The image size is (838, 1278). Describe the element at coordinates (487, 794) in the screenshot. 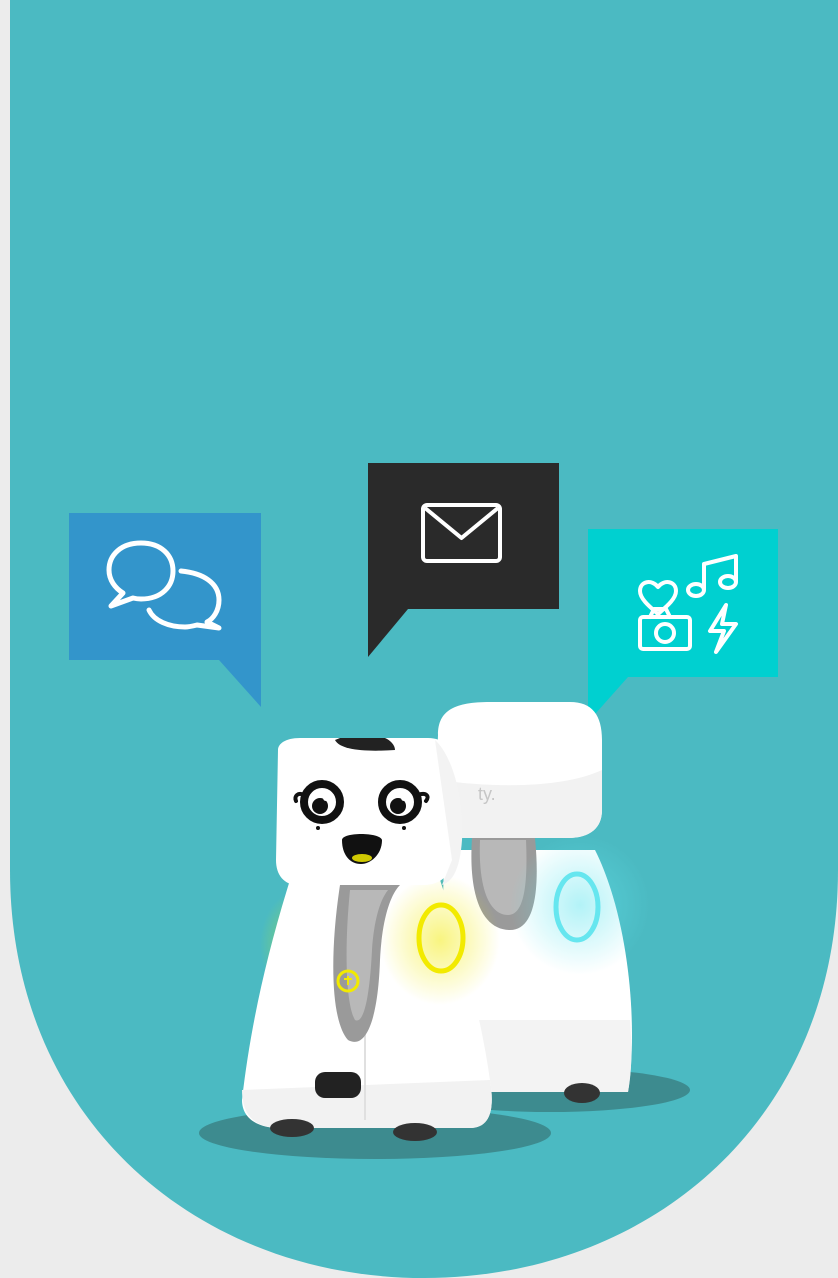

I see `back-robot-logo: ty.` at that location.